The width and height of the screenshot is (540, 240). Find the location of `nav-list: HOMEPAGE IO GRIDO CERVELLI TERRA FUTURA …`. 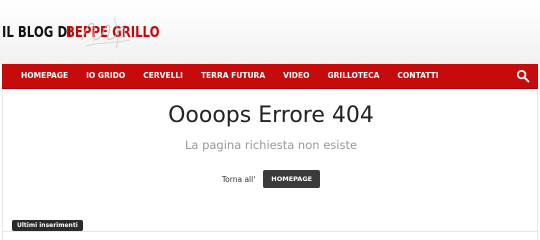

nav-list: HOMEPAGE IO GRIDO CERVELLI TERRA FUTURA … is located at coordinates (230, 76).